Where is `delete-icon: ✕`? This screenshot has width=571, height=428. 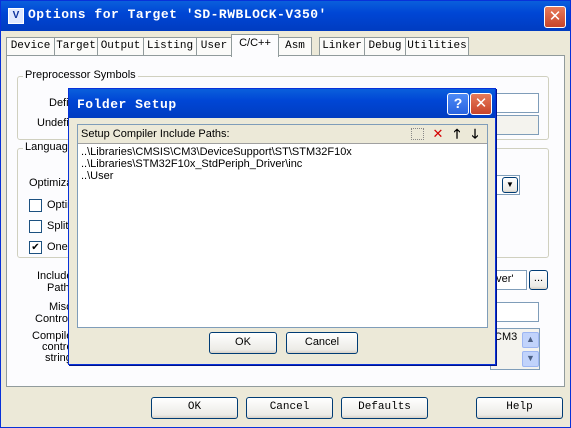 delete-icon: ✕ is located at coordinates (438, 134).